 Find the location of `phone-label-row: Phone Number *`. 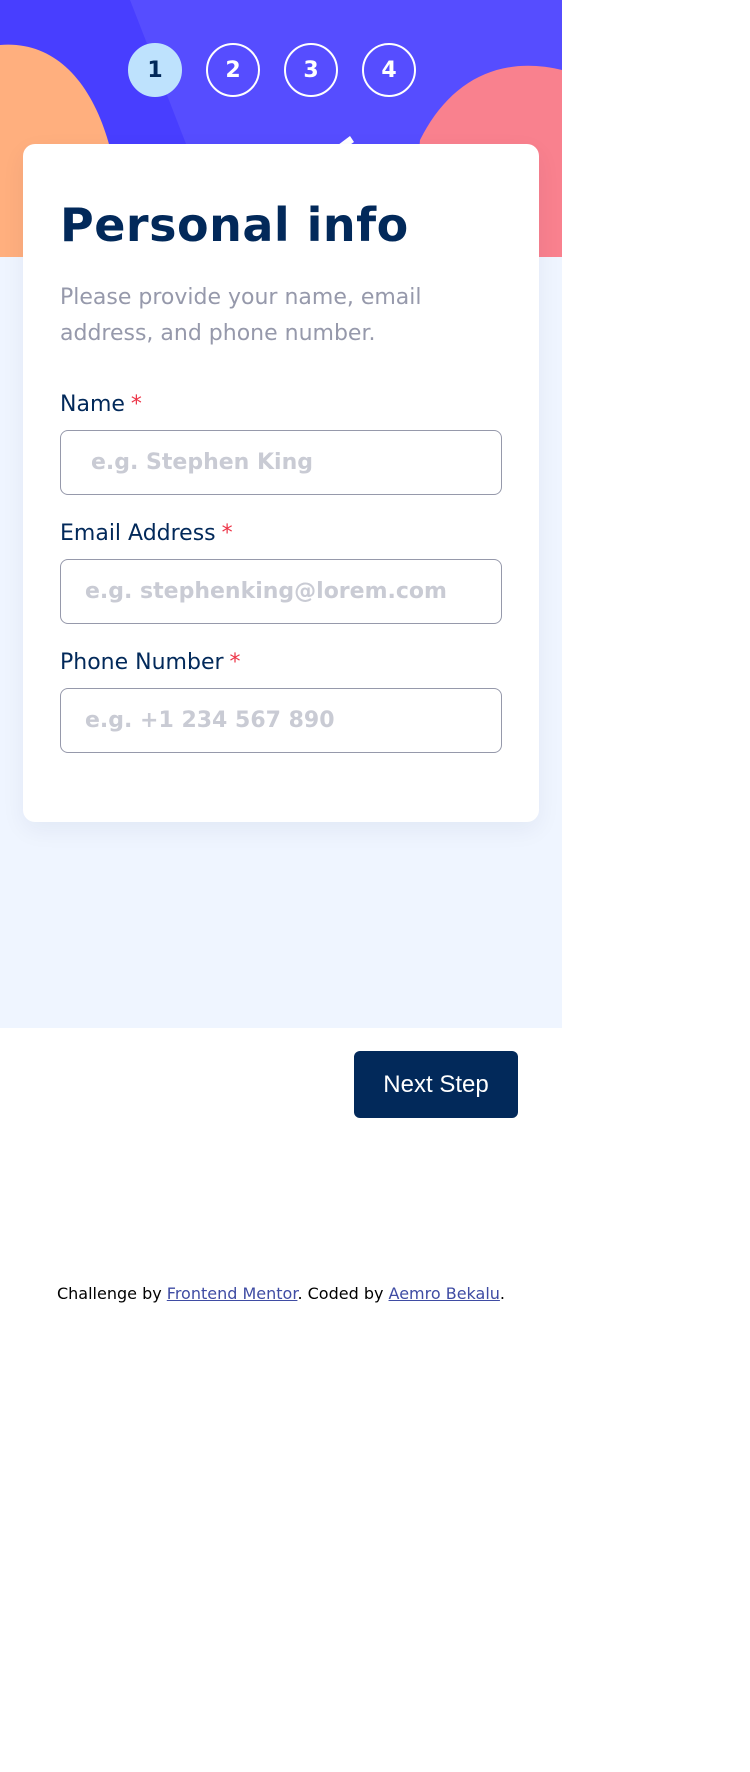

phone-label-row: Phone Number * is located at coordinates (281, 665).